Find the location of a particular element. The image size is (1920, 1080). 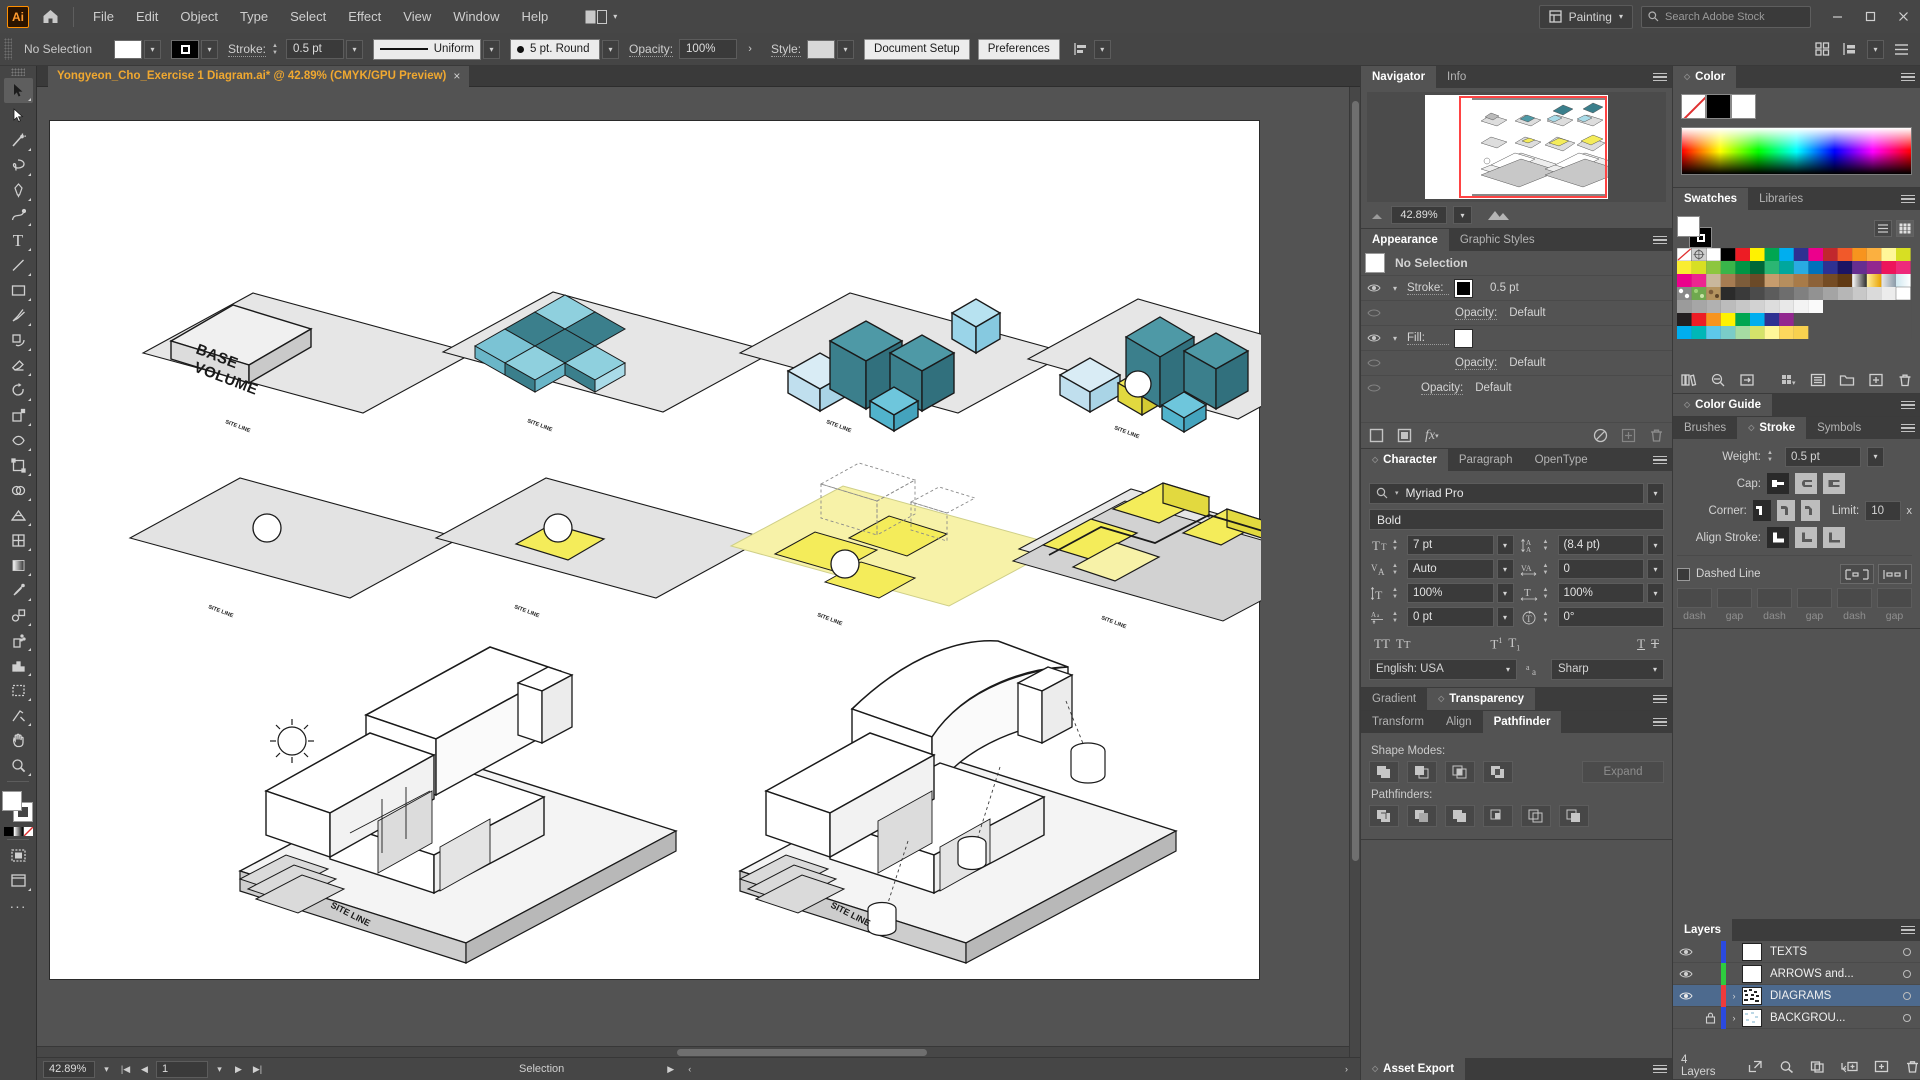

fill-control: ▾ is located at coordinates (137, 49).